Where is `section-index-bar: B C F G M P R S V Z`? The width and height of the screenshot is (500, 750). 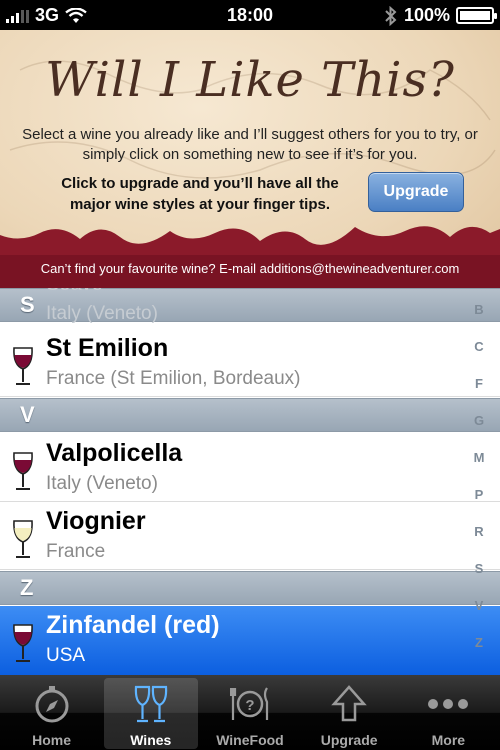 section-index-bar: B C F G M P R S V Z is located at coordinates (479, 487).